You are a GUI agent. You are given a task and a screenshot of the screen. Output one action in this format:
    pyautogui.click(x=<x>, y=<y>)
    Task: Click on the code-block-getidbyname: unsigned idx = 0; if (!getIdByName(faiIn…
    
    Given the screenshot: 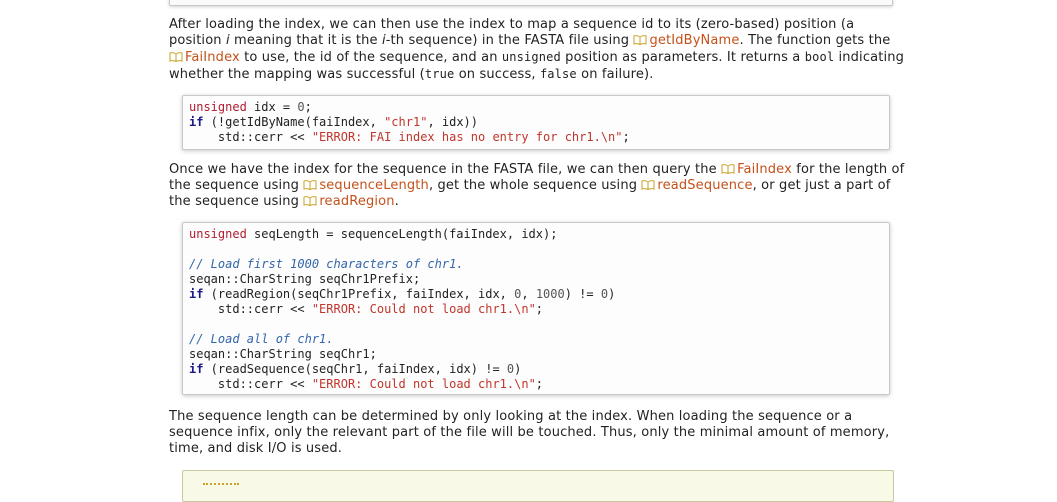 What is the action you would take?
    pyautogui.click(x=536, y=122)
    